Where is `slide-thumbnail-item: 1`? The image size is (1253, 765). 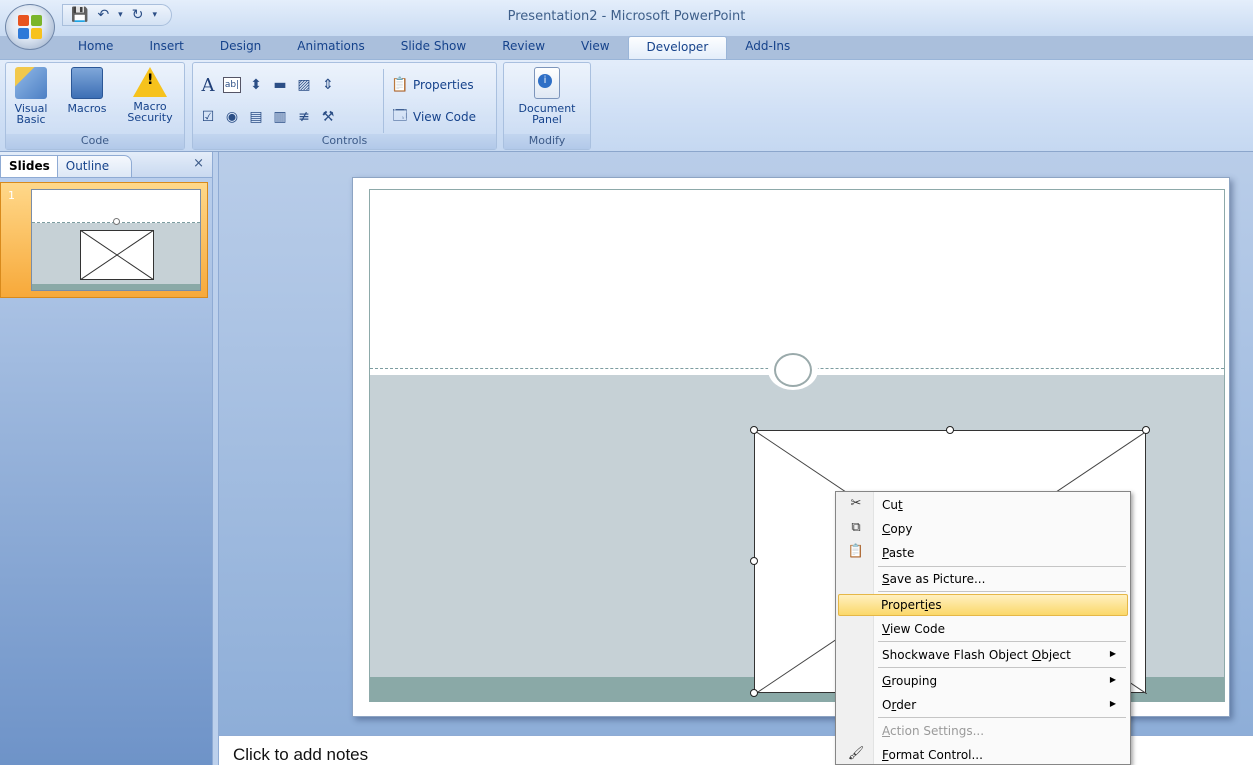
slide-thumbnail-item: 1 is located at coordinates (104, 240).